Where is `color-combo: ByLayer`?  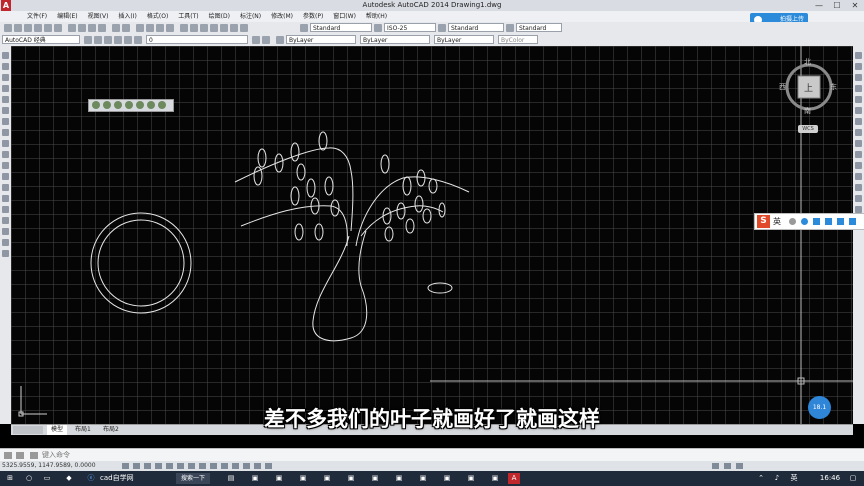
color-combo: ByLayer is located at coordinates (321, 39).